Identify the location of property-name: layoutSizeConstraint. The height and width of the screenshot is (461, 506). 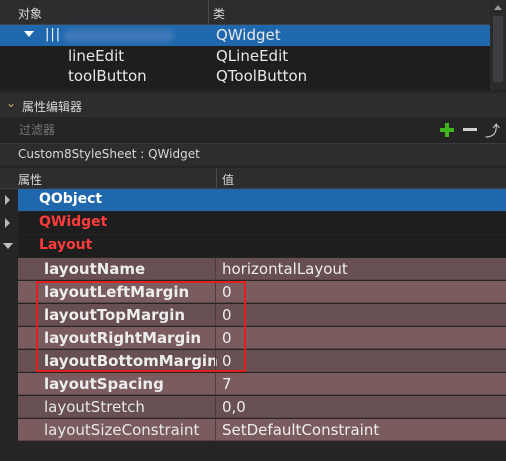
(122, 430).